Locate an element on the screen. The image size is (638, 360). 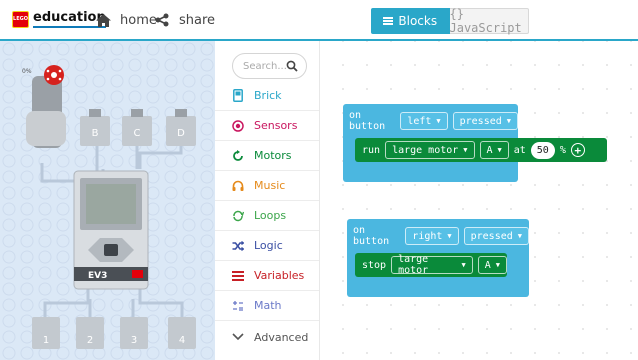
sensor-icon is located at coordinates (238, 126).